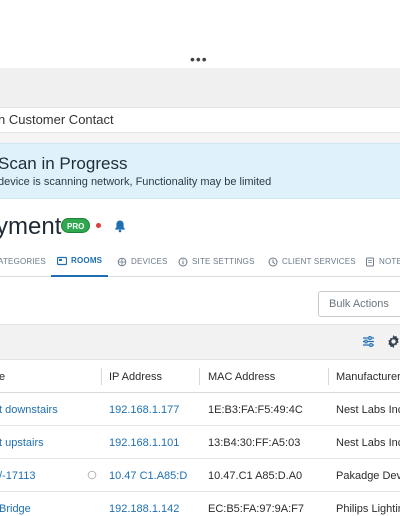 This screenshot has width=400, height=516. Describe the element at coordinates (2, 377) in the screenshot. I see `column-header-name: e` at that location.